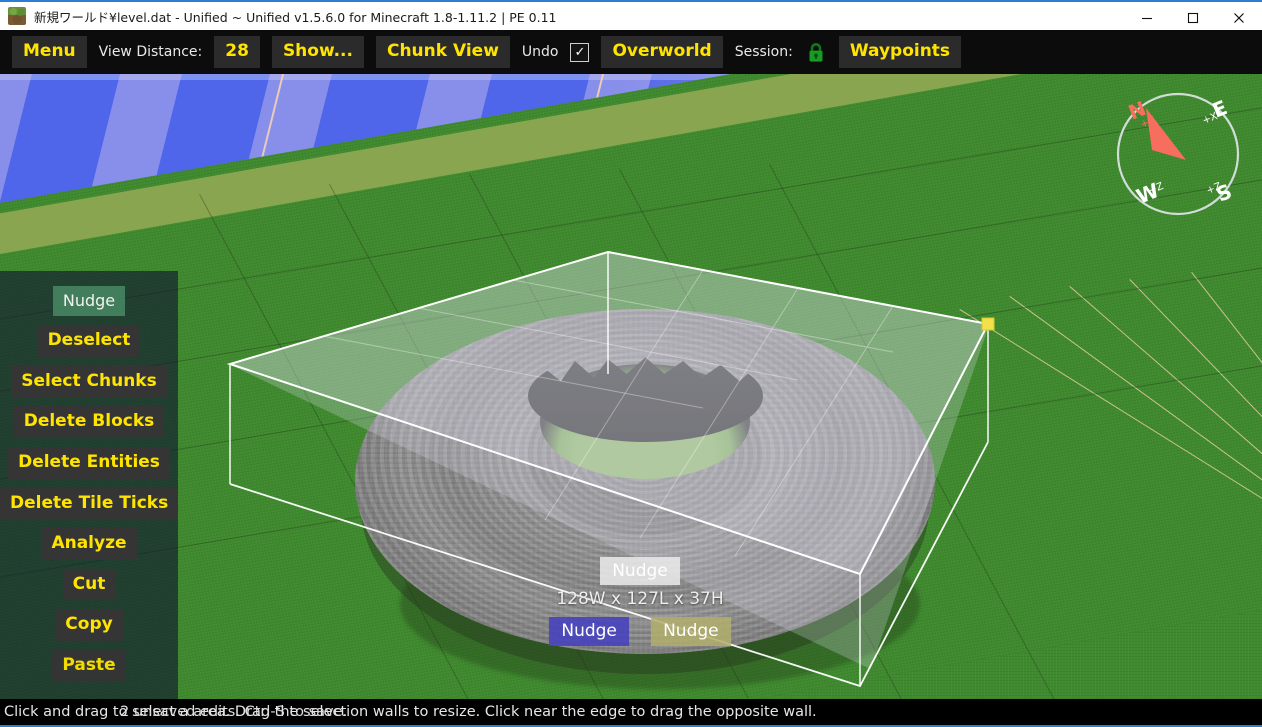 The image size is (1262, 727). I want to click on undo-label: Undo, so click(540, 52).